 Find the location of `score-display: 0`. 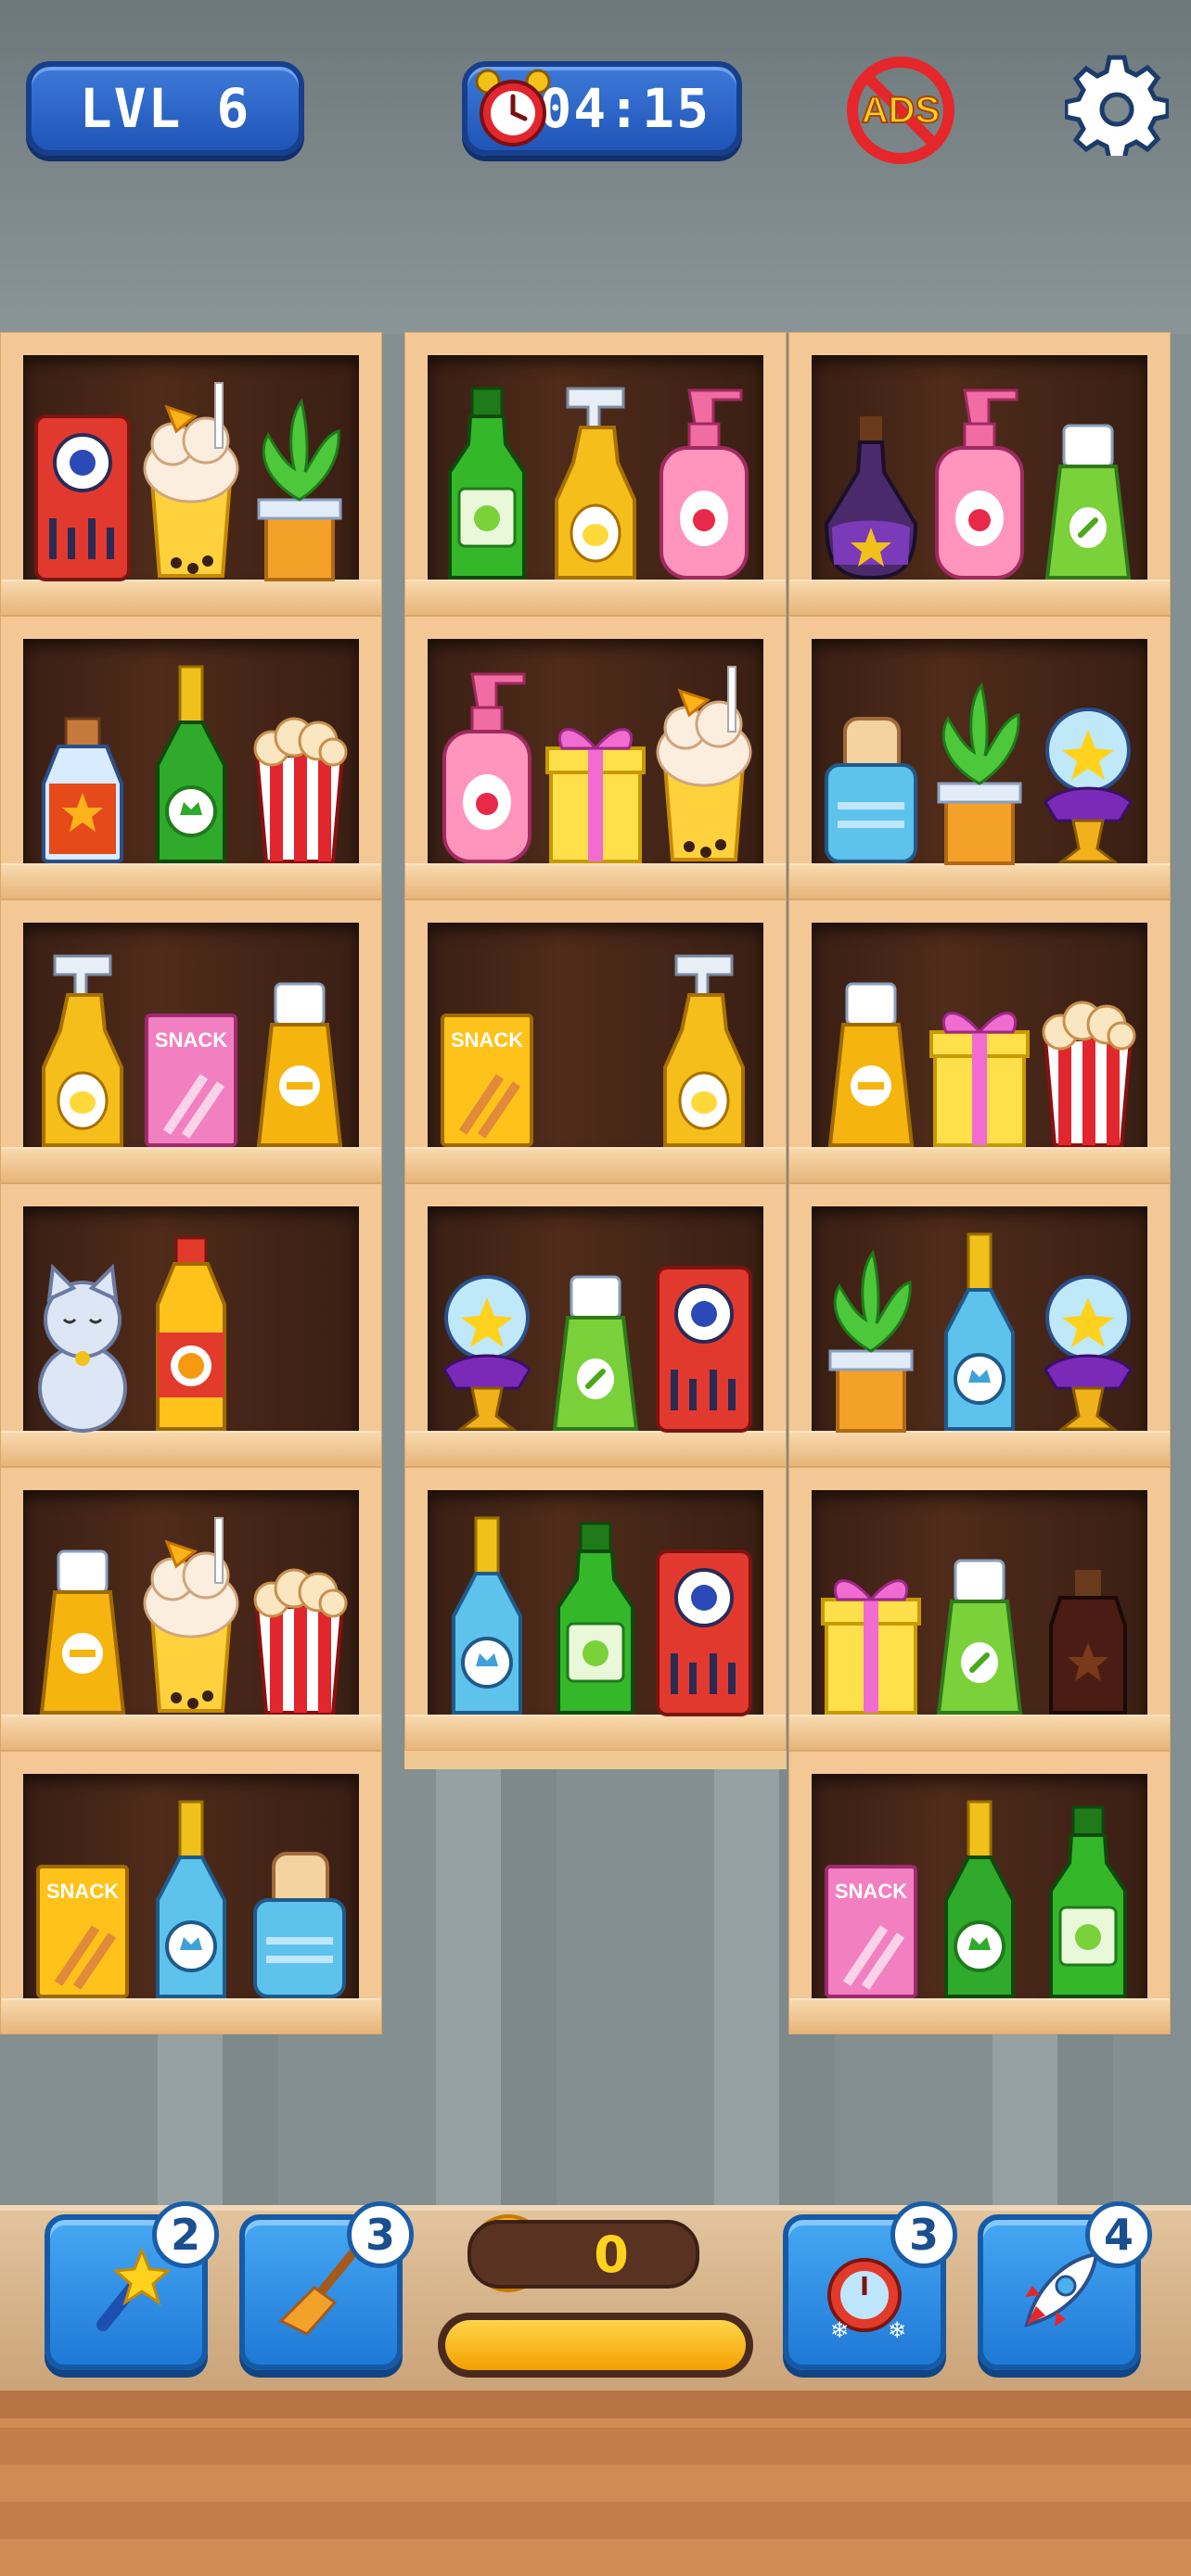

score-display: 0 is located at coordinates (583, 2254).